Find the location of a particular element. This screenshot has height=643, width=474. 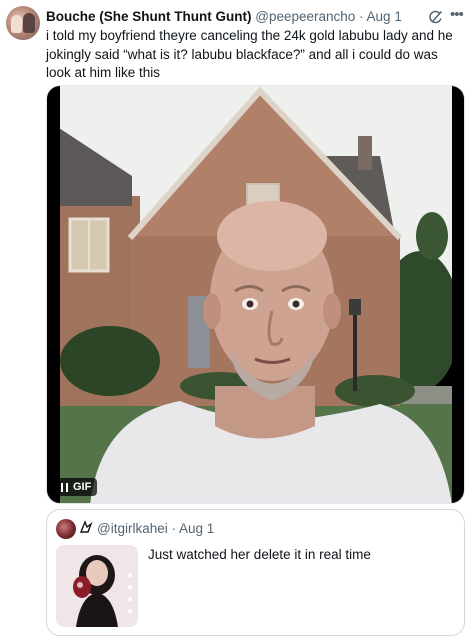

quote-date: Aug 1 is located at coordinates (197, 528).